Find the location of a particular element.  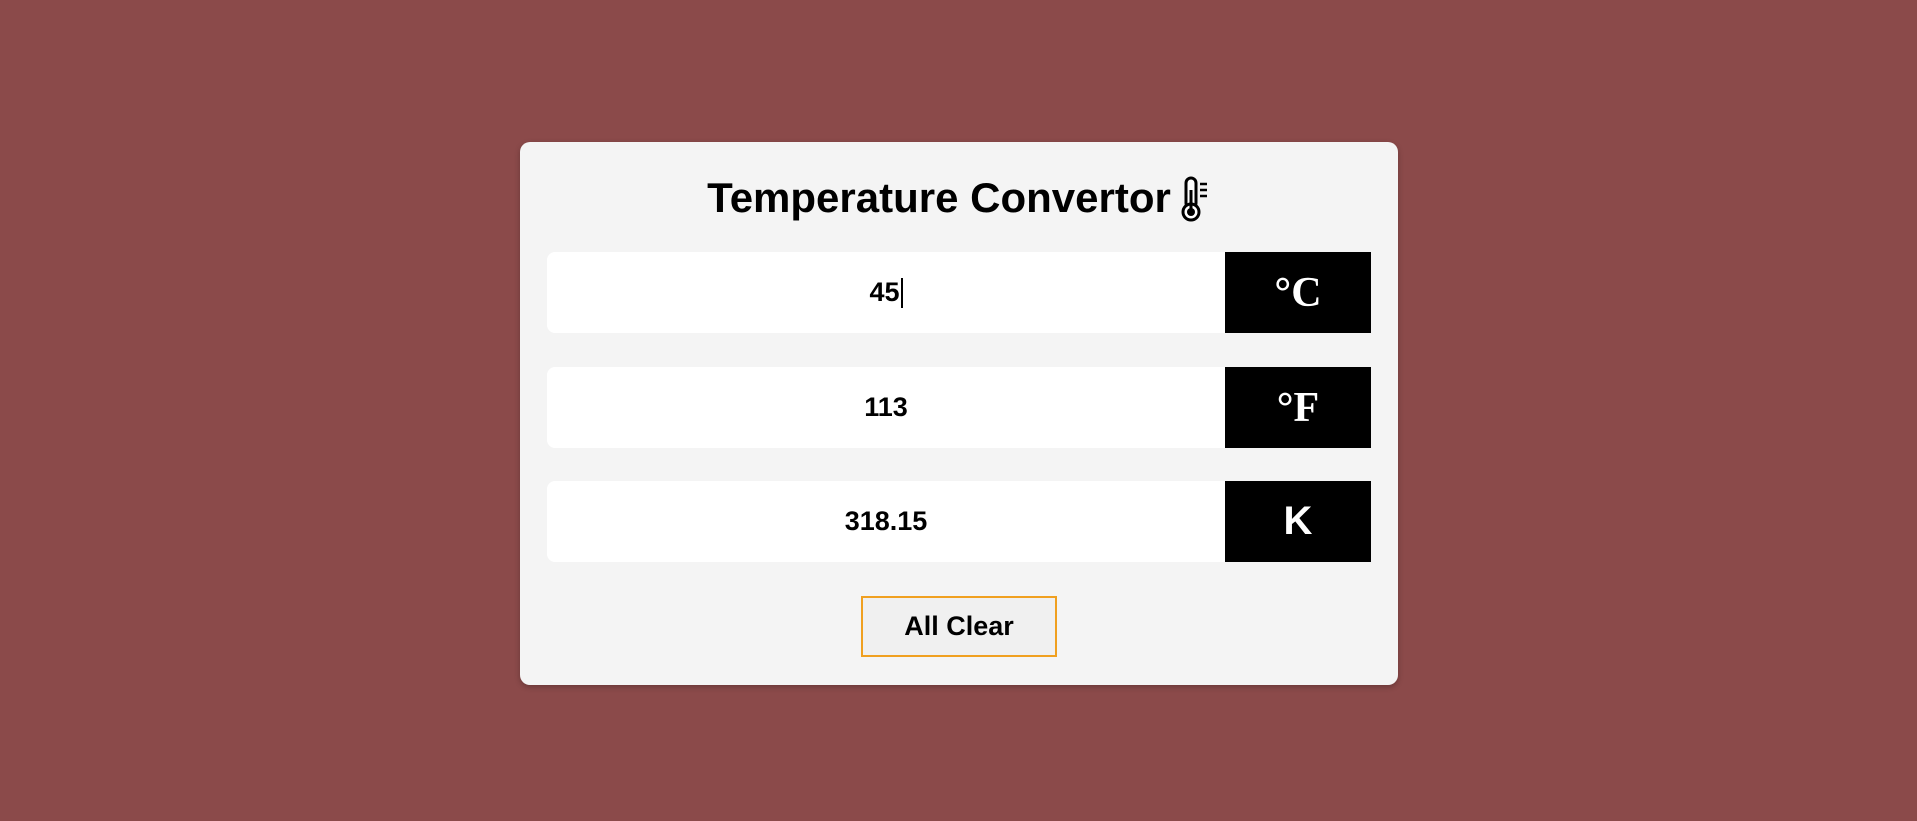

celsius-input: 45 is located at coordinates (886, 292).